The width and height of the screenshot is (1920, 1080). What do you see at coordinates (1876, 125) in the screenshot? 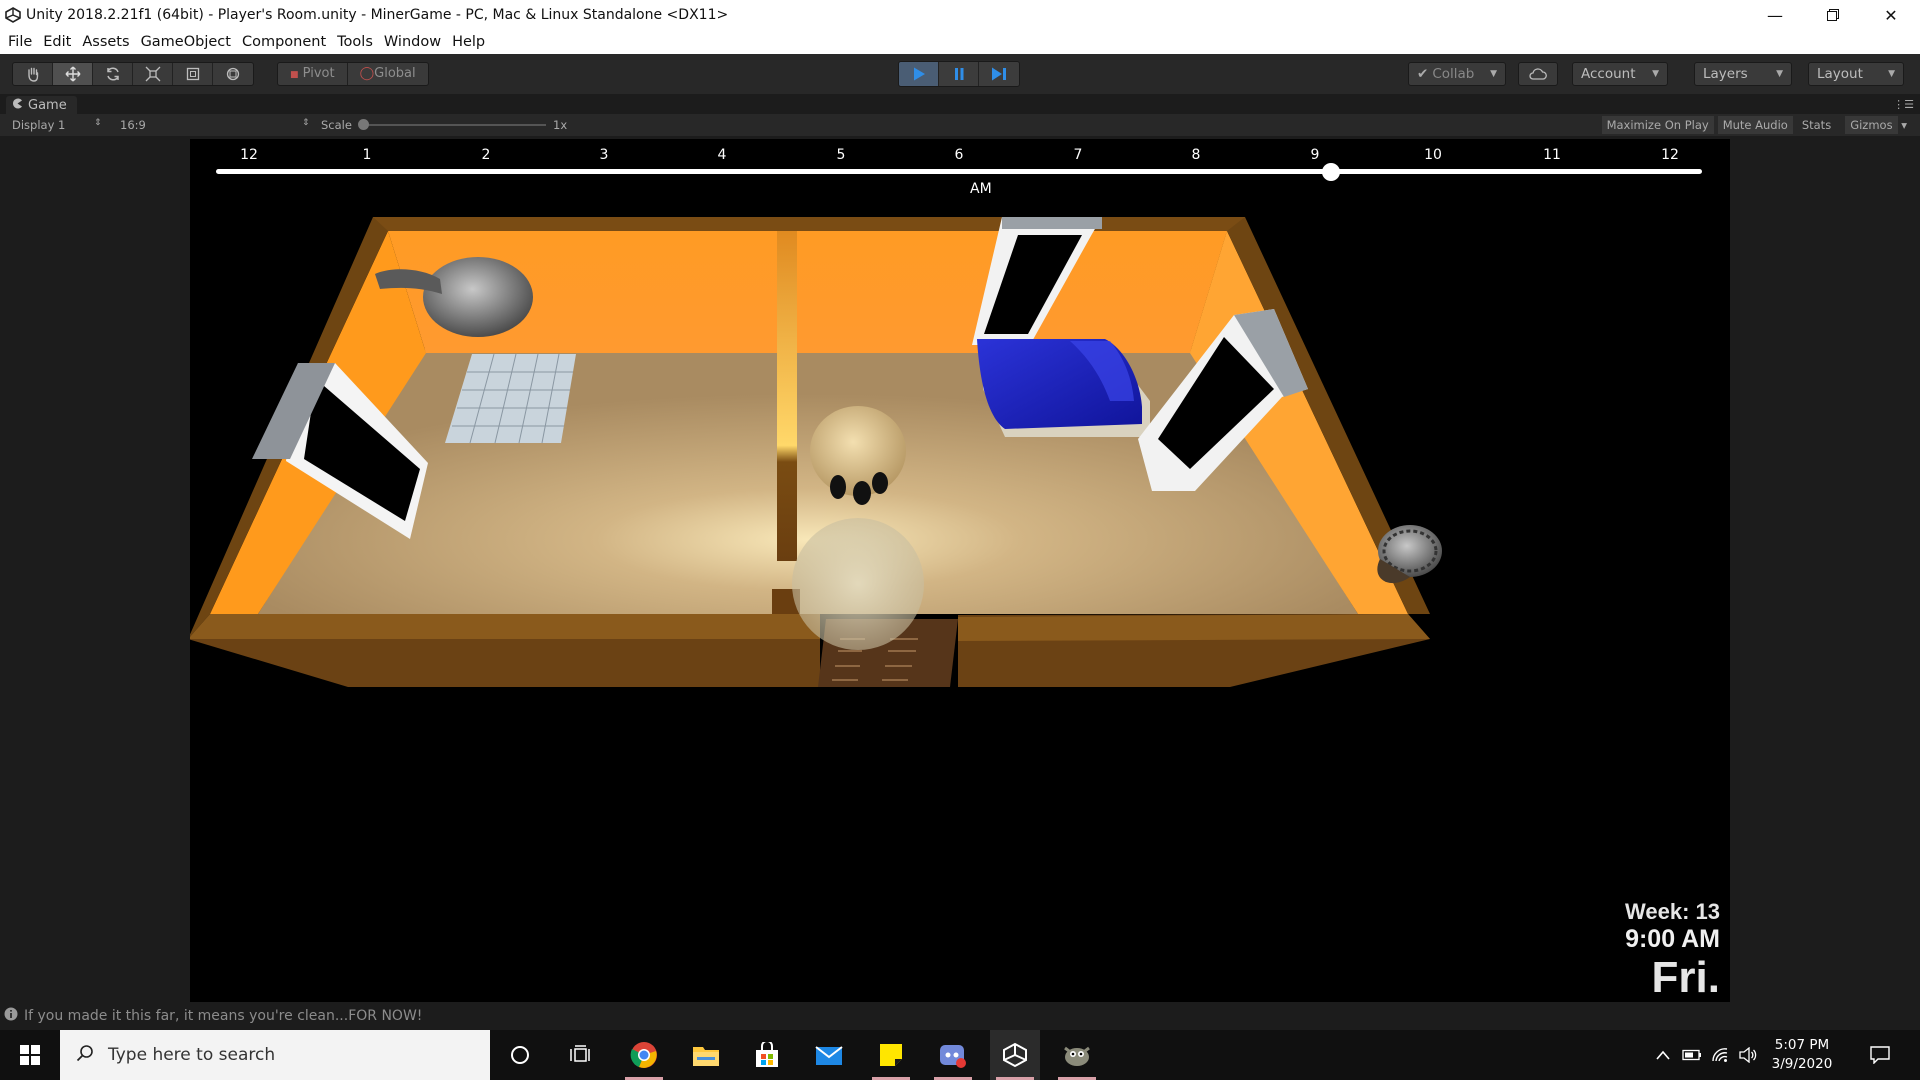
I see `gizmos-dropdown: Gizmos ▾` at bounding box center [1876, 125].